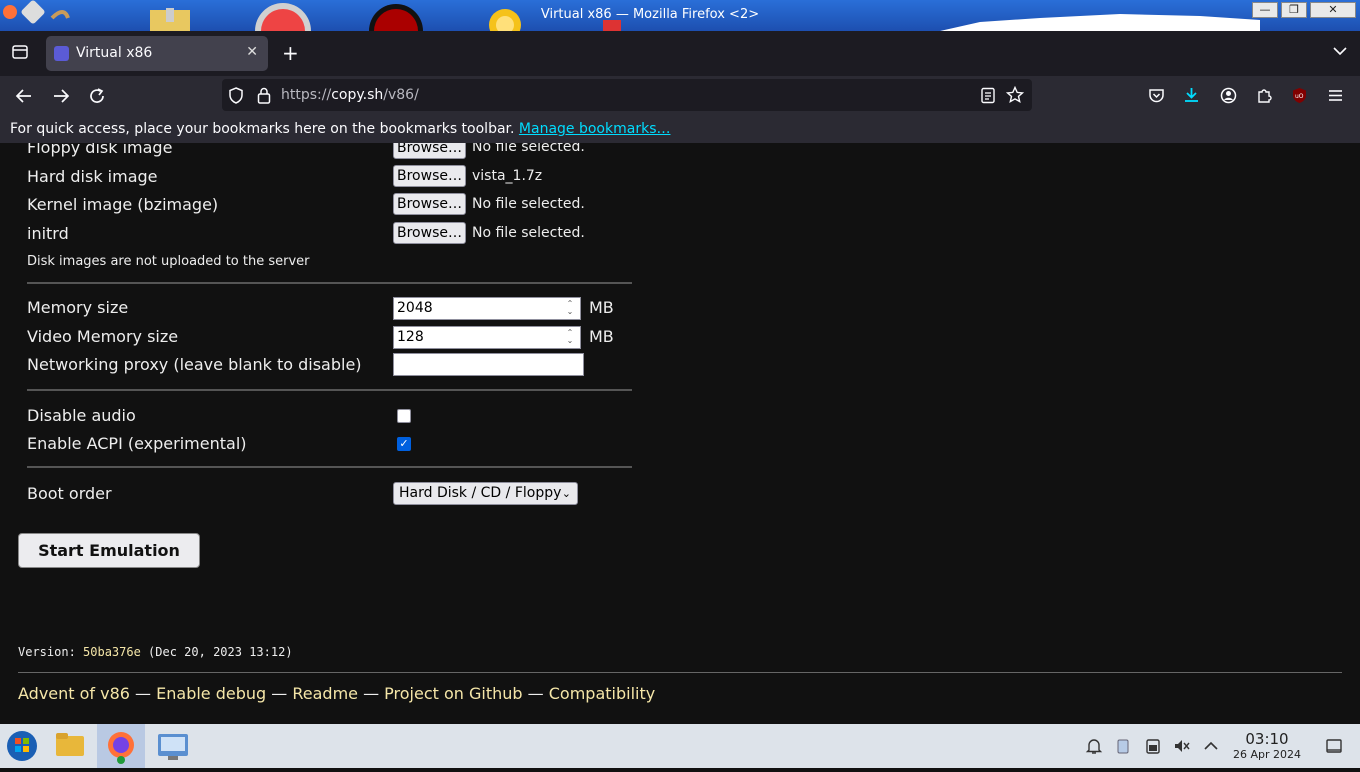  I want to click on window-controls: — ❐ ✕, so click(1304, 10).